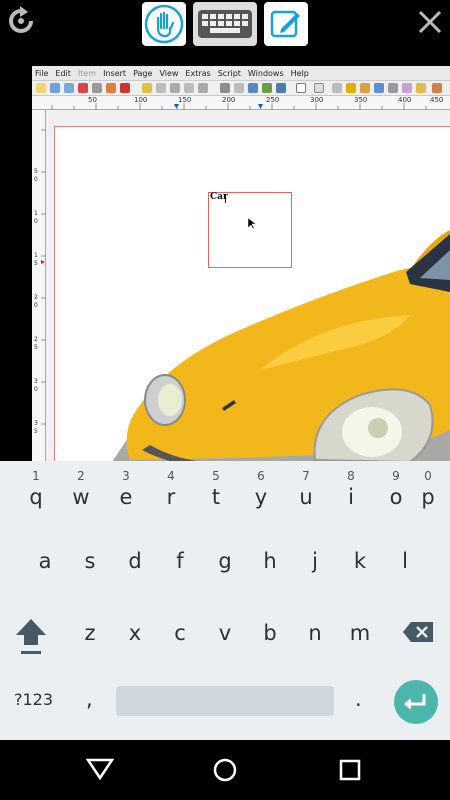 This screenshot has width=450, height=800. I want to click on text-frame: Car, so click(250, 230).